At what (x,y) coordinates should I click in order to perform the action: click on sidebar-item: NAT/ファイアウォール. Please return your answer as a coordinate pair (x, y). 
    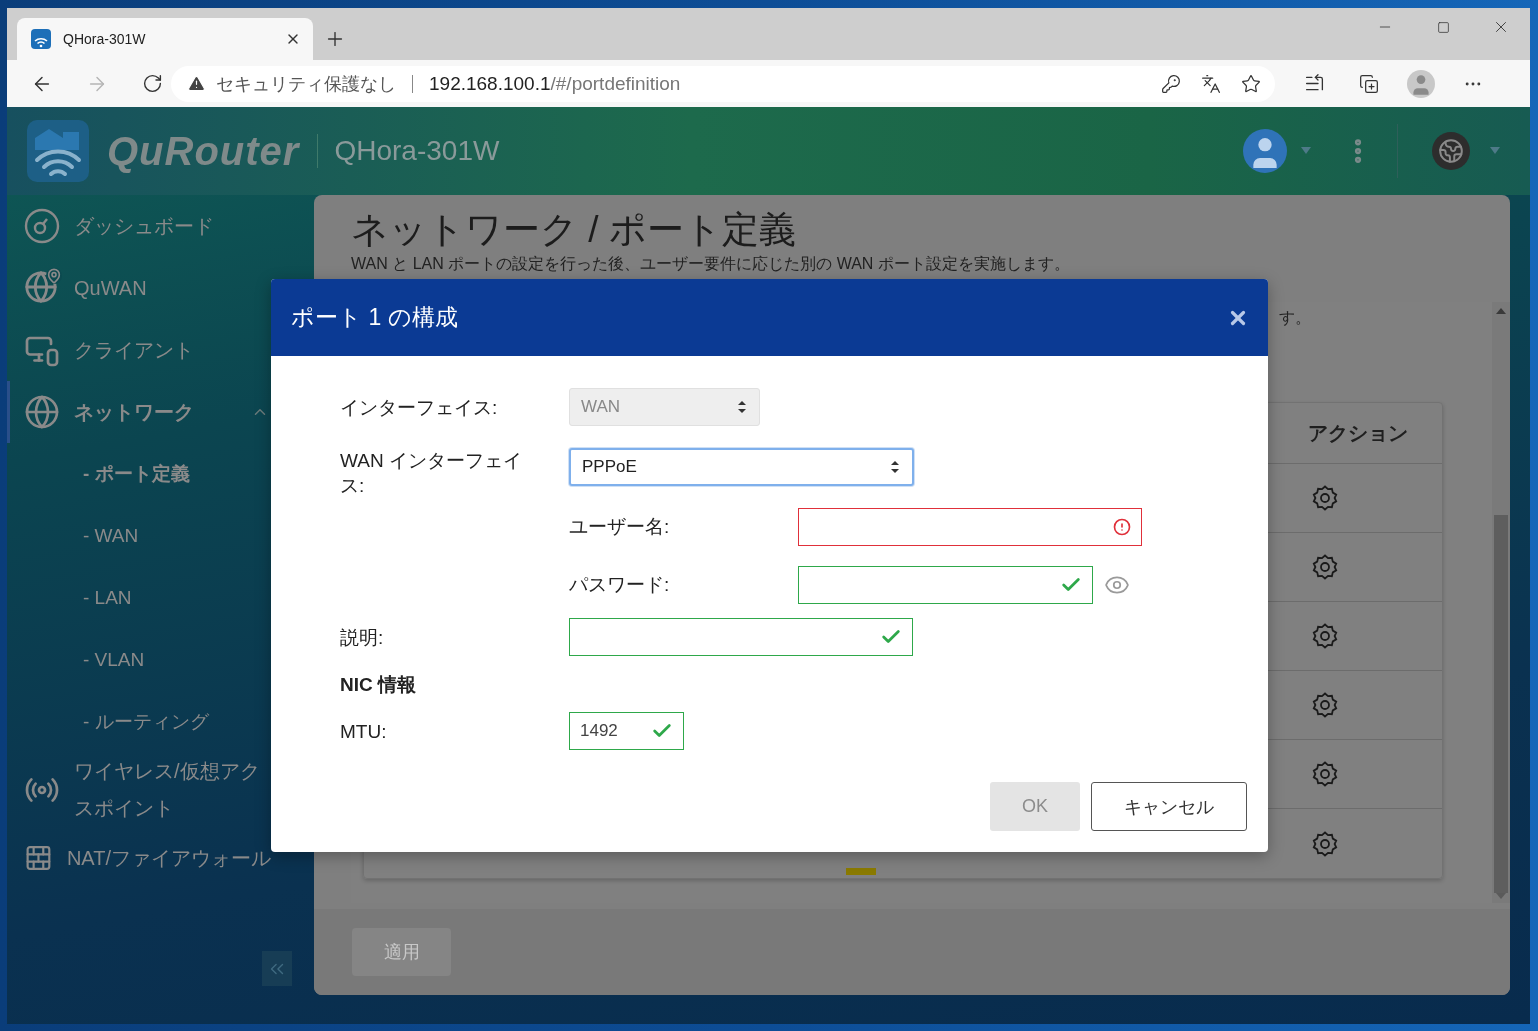
    Looking at the image, I should click on (139, 858).